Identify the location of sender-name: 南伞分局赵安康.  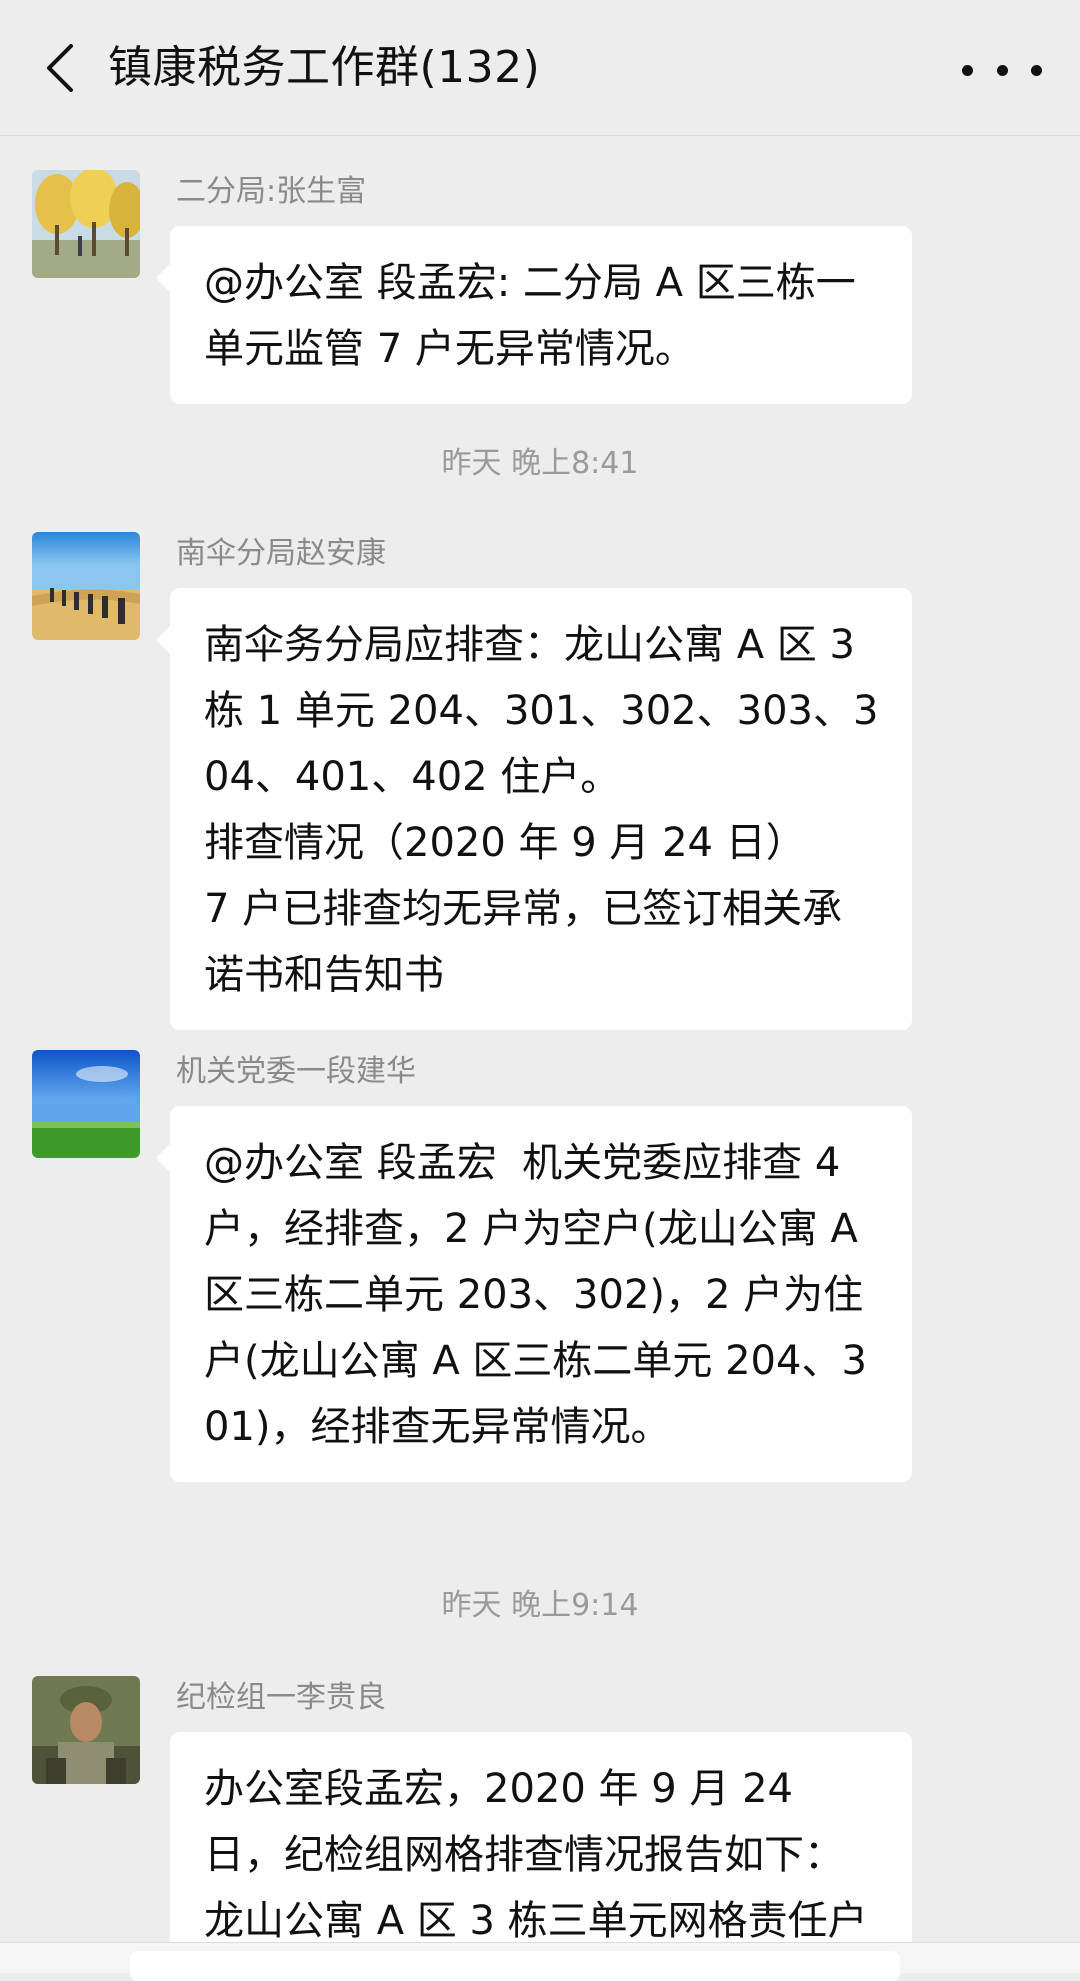
(281, 553).